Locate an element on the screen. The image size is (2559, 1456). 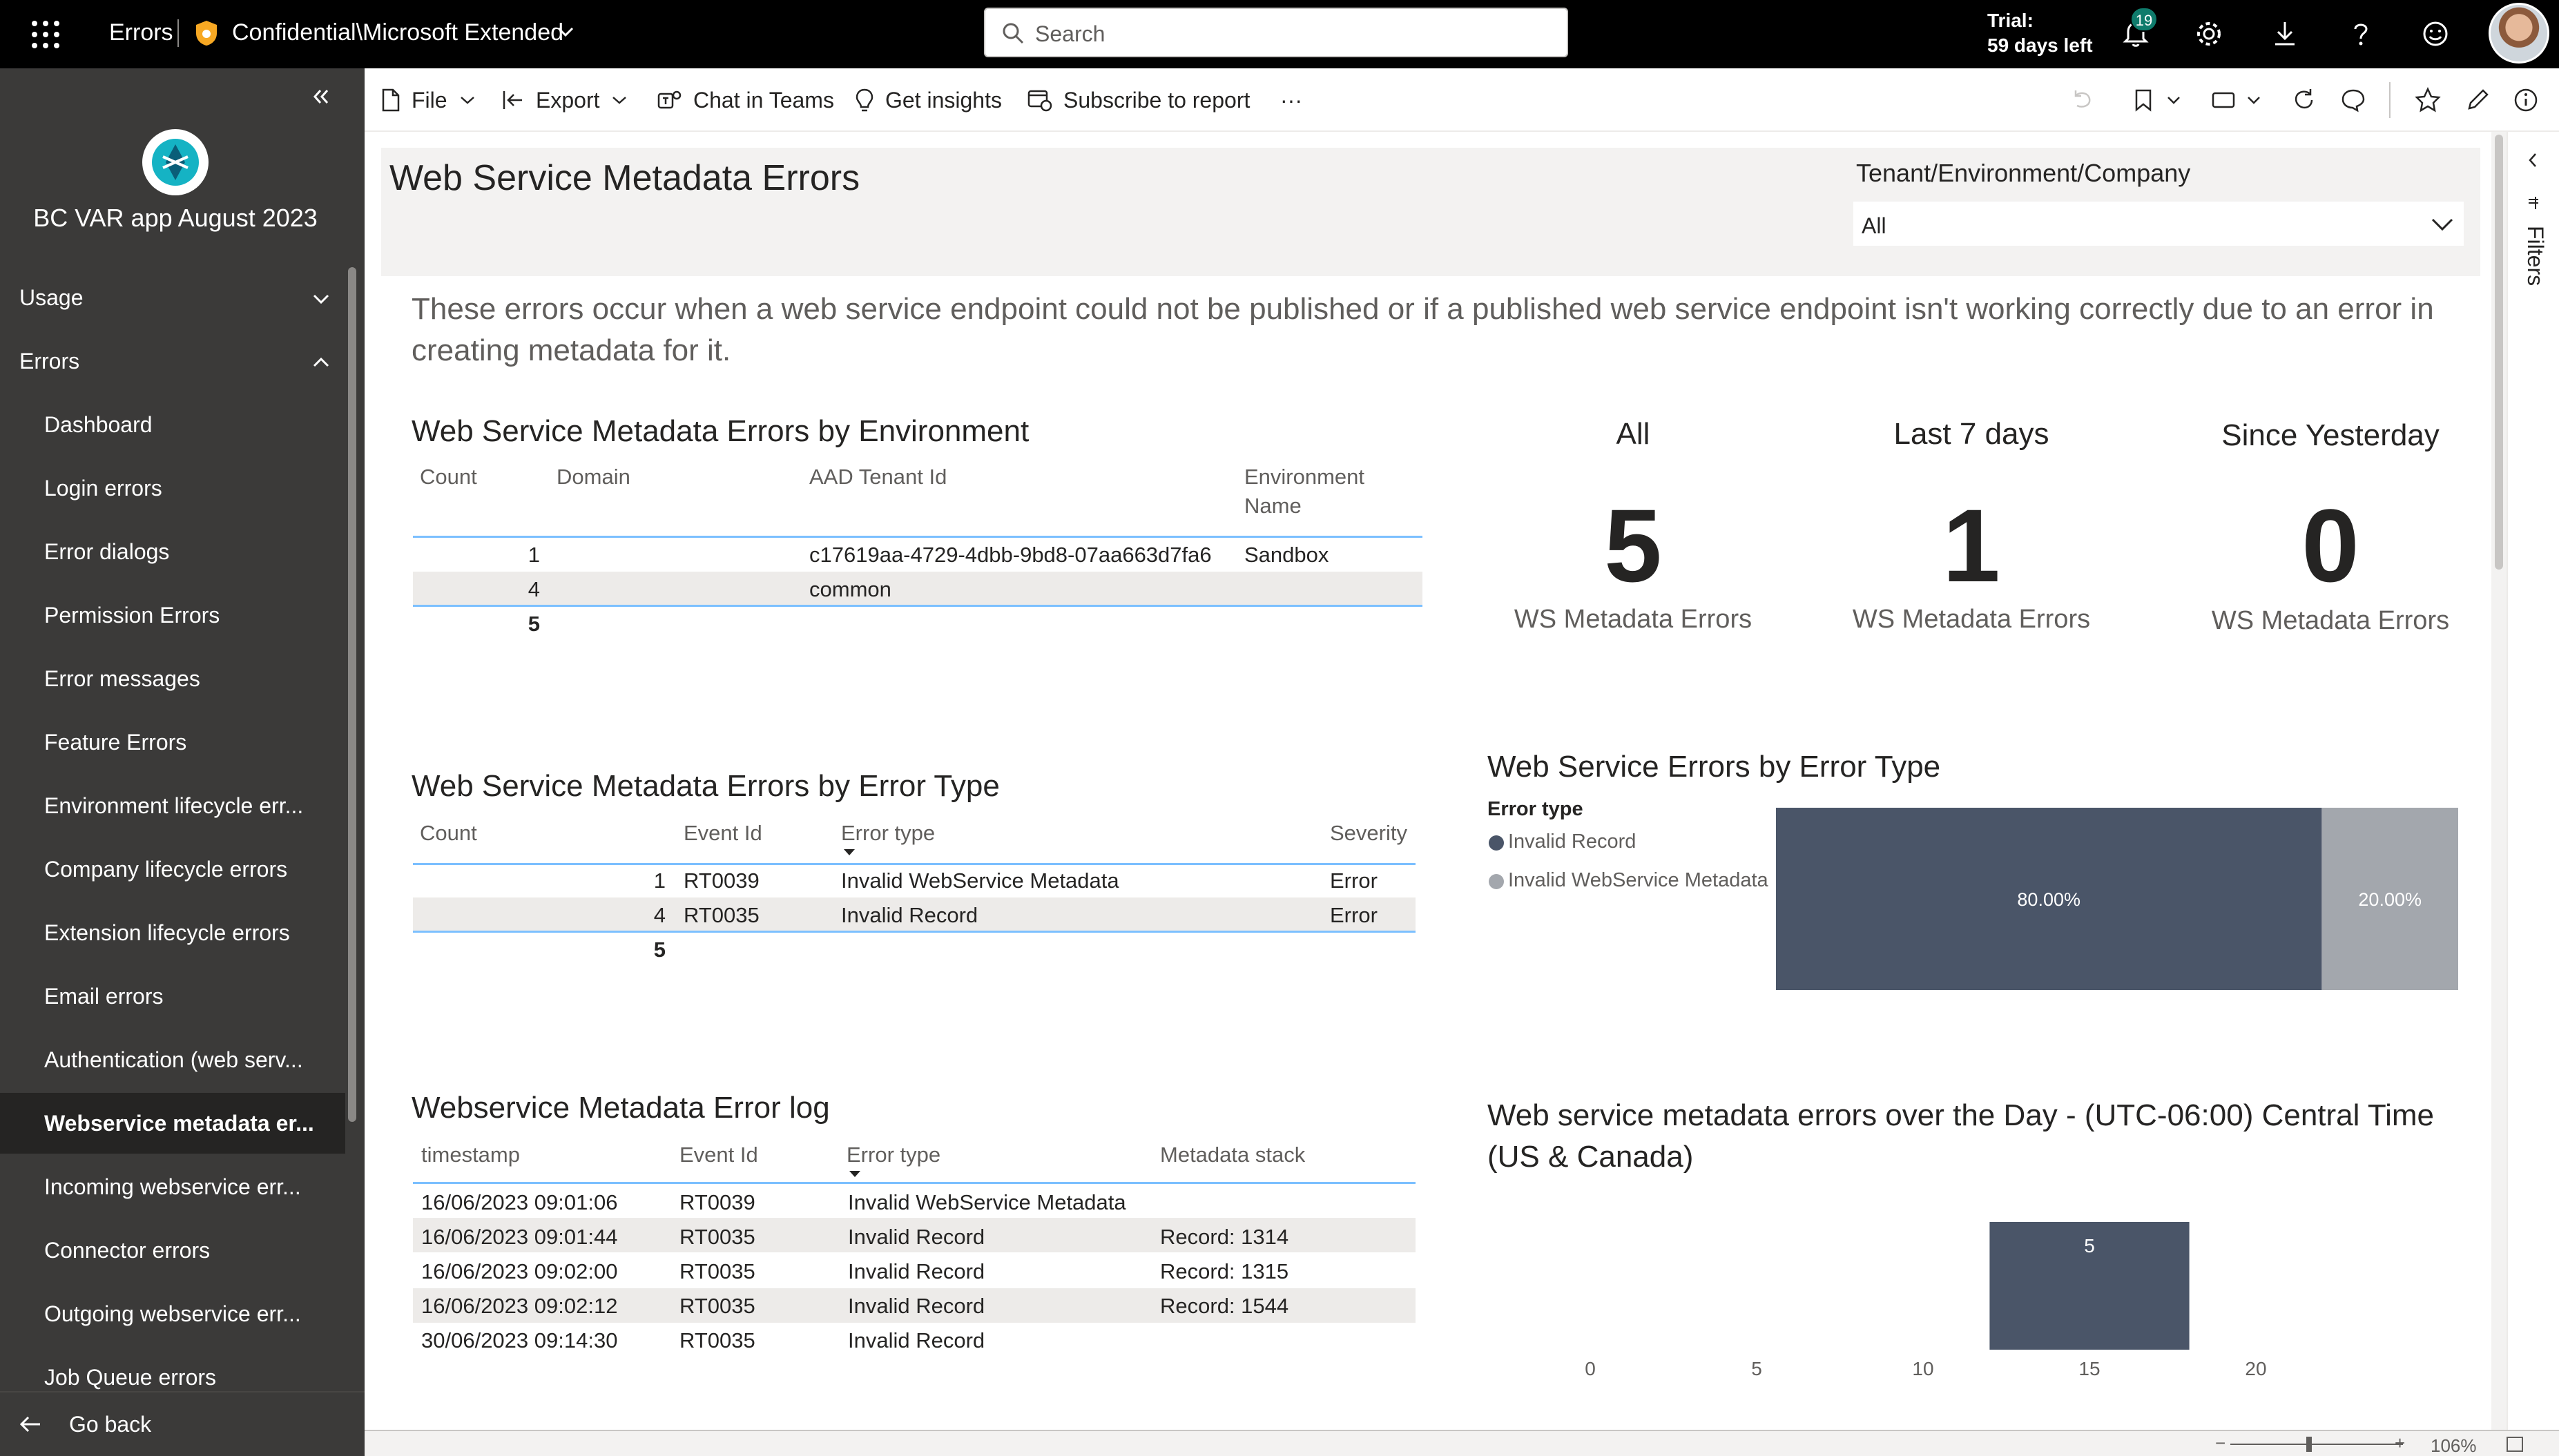
sidebar-item-error-dialogs: Error dialogs is located at coordinates (172, 551).